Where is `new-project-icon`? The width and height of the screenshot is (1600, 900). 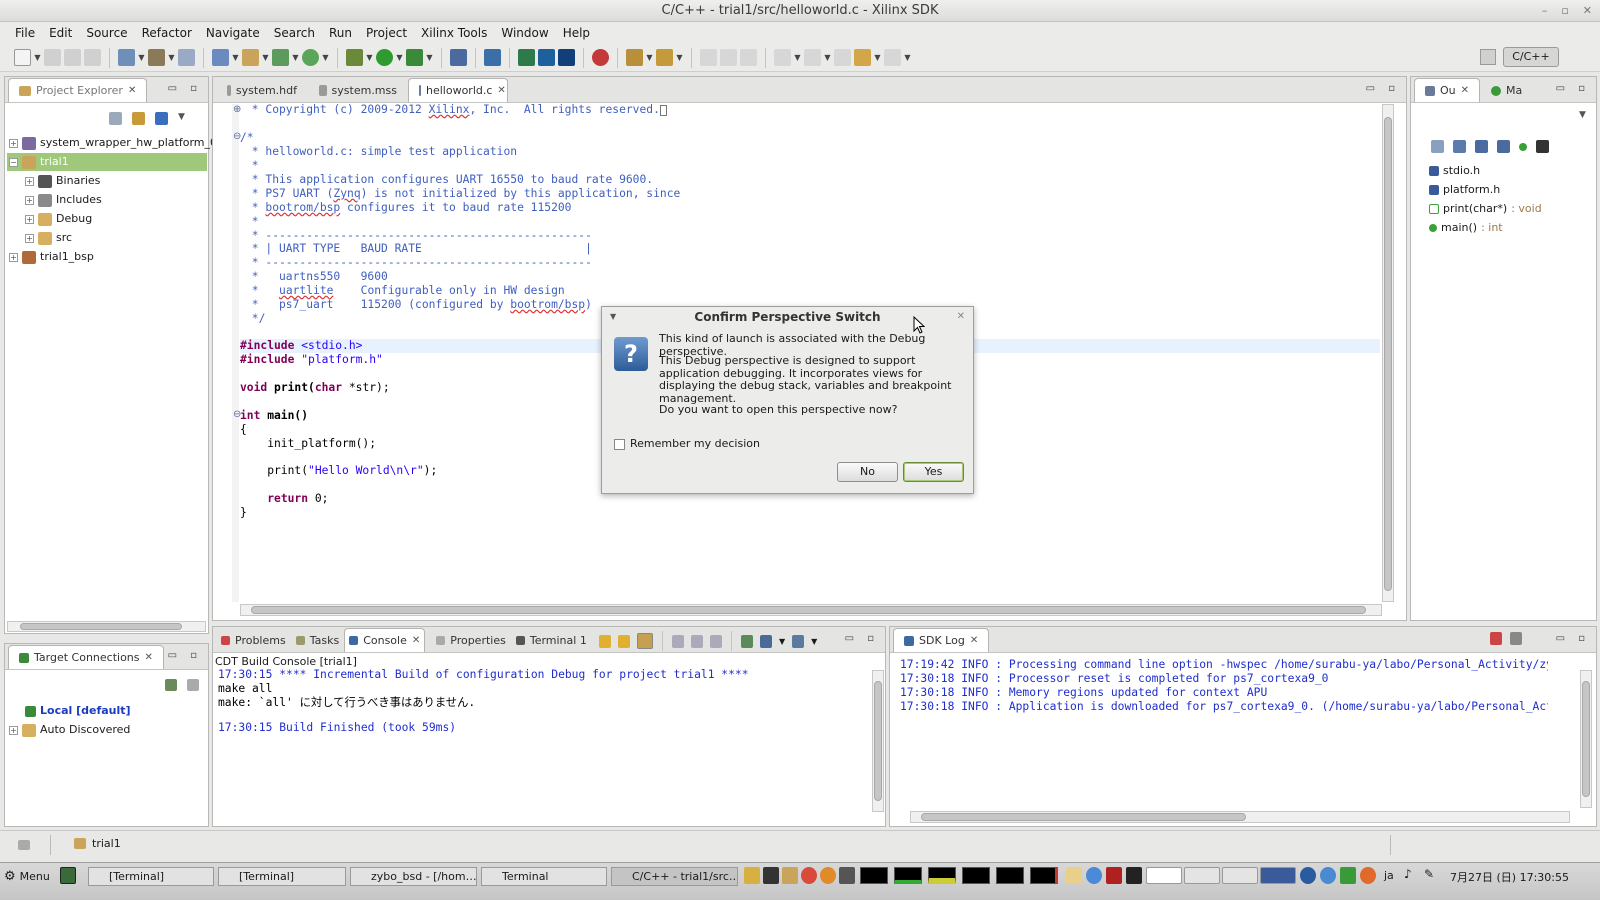 new-project-icon is located at coordinates (220, 57).